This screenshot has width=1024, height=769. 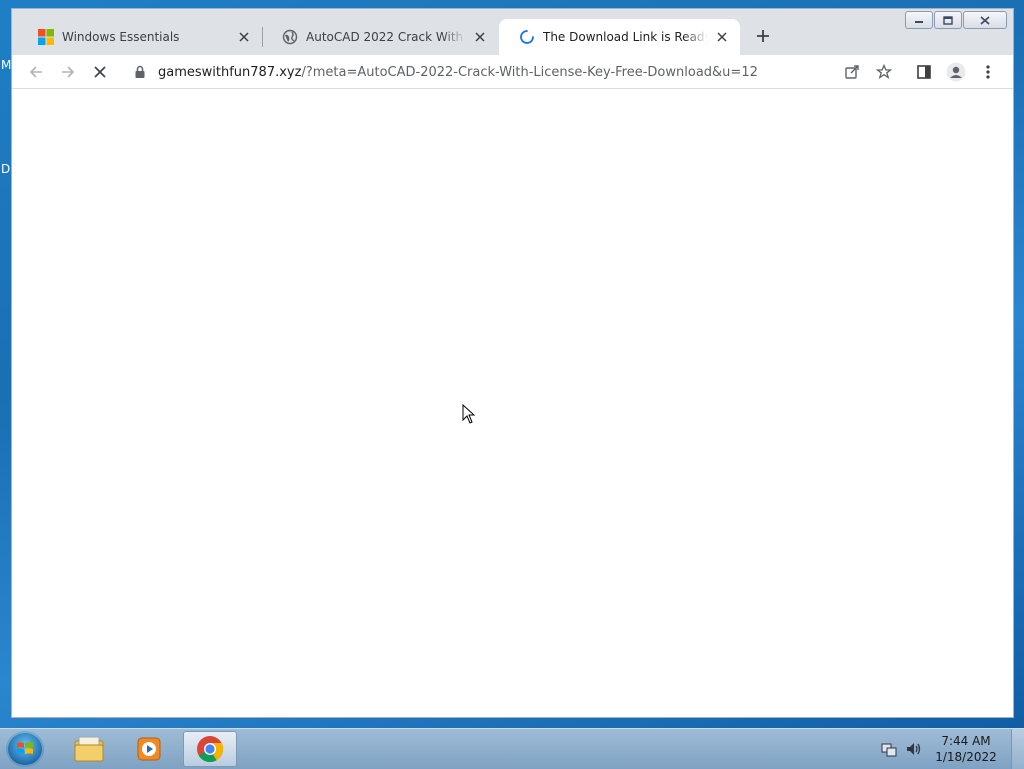 I want to click on tab-title: AutoCAD 2022 Crack With License, so click(x=386, y=37).